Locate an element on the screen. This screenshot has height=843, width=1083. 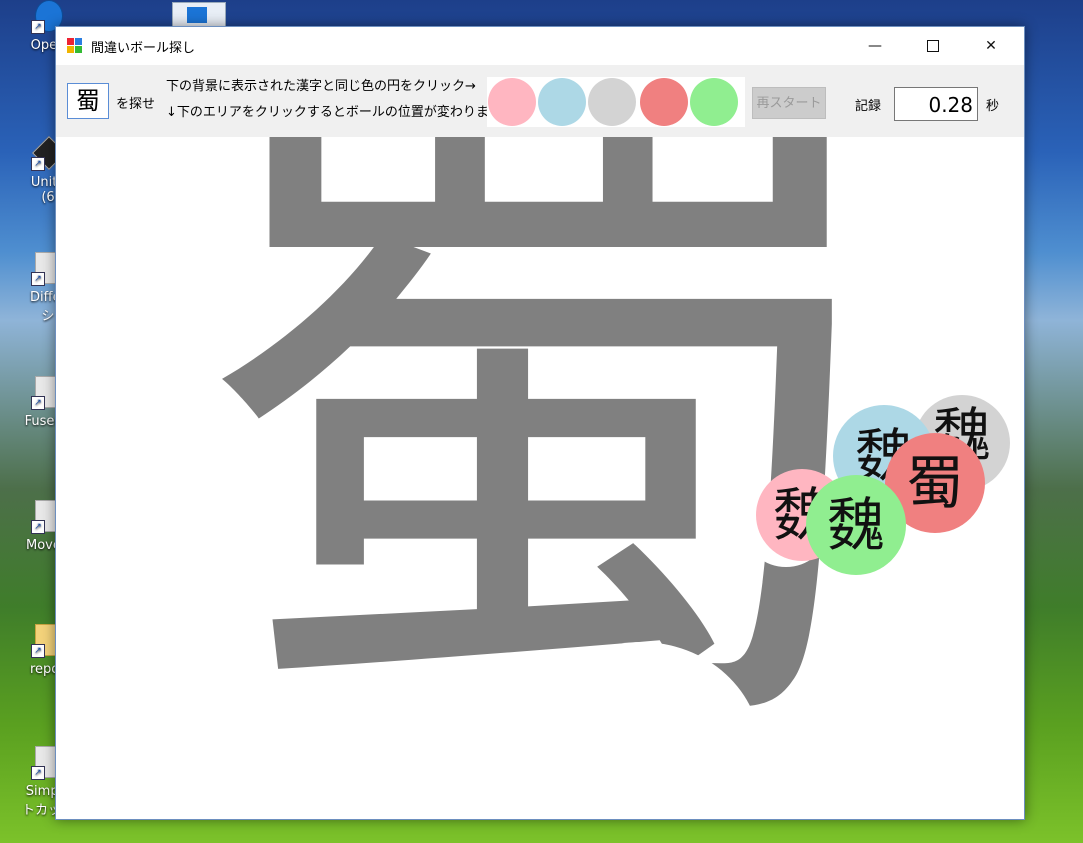
color-circle-lightgreen is located at coordinates (714, 102).